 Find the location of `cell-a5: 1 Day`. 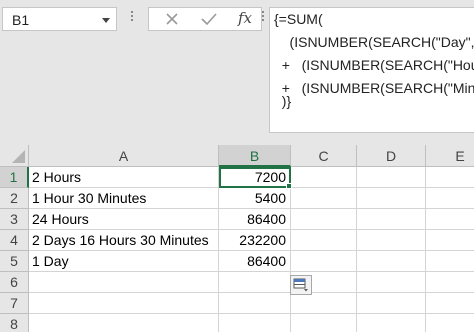

cell-a5: 1 Day is located at coordinates (124, 261).